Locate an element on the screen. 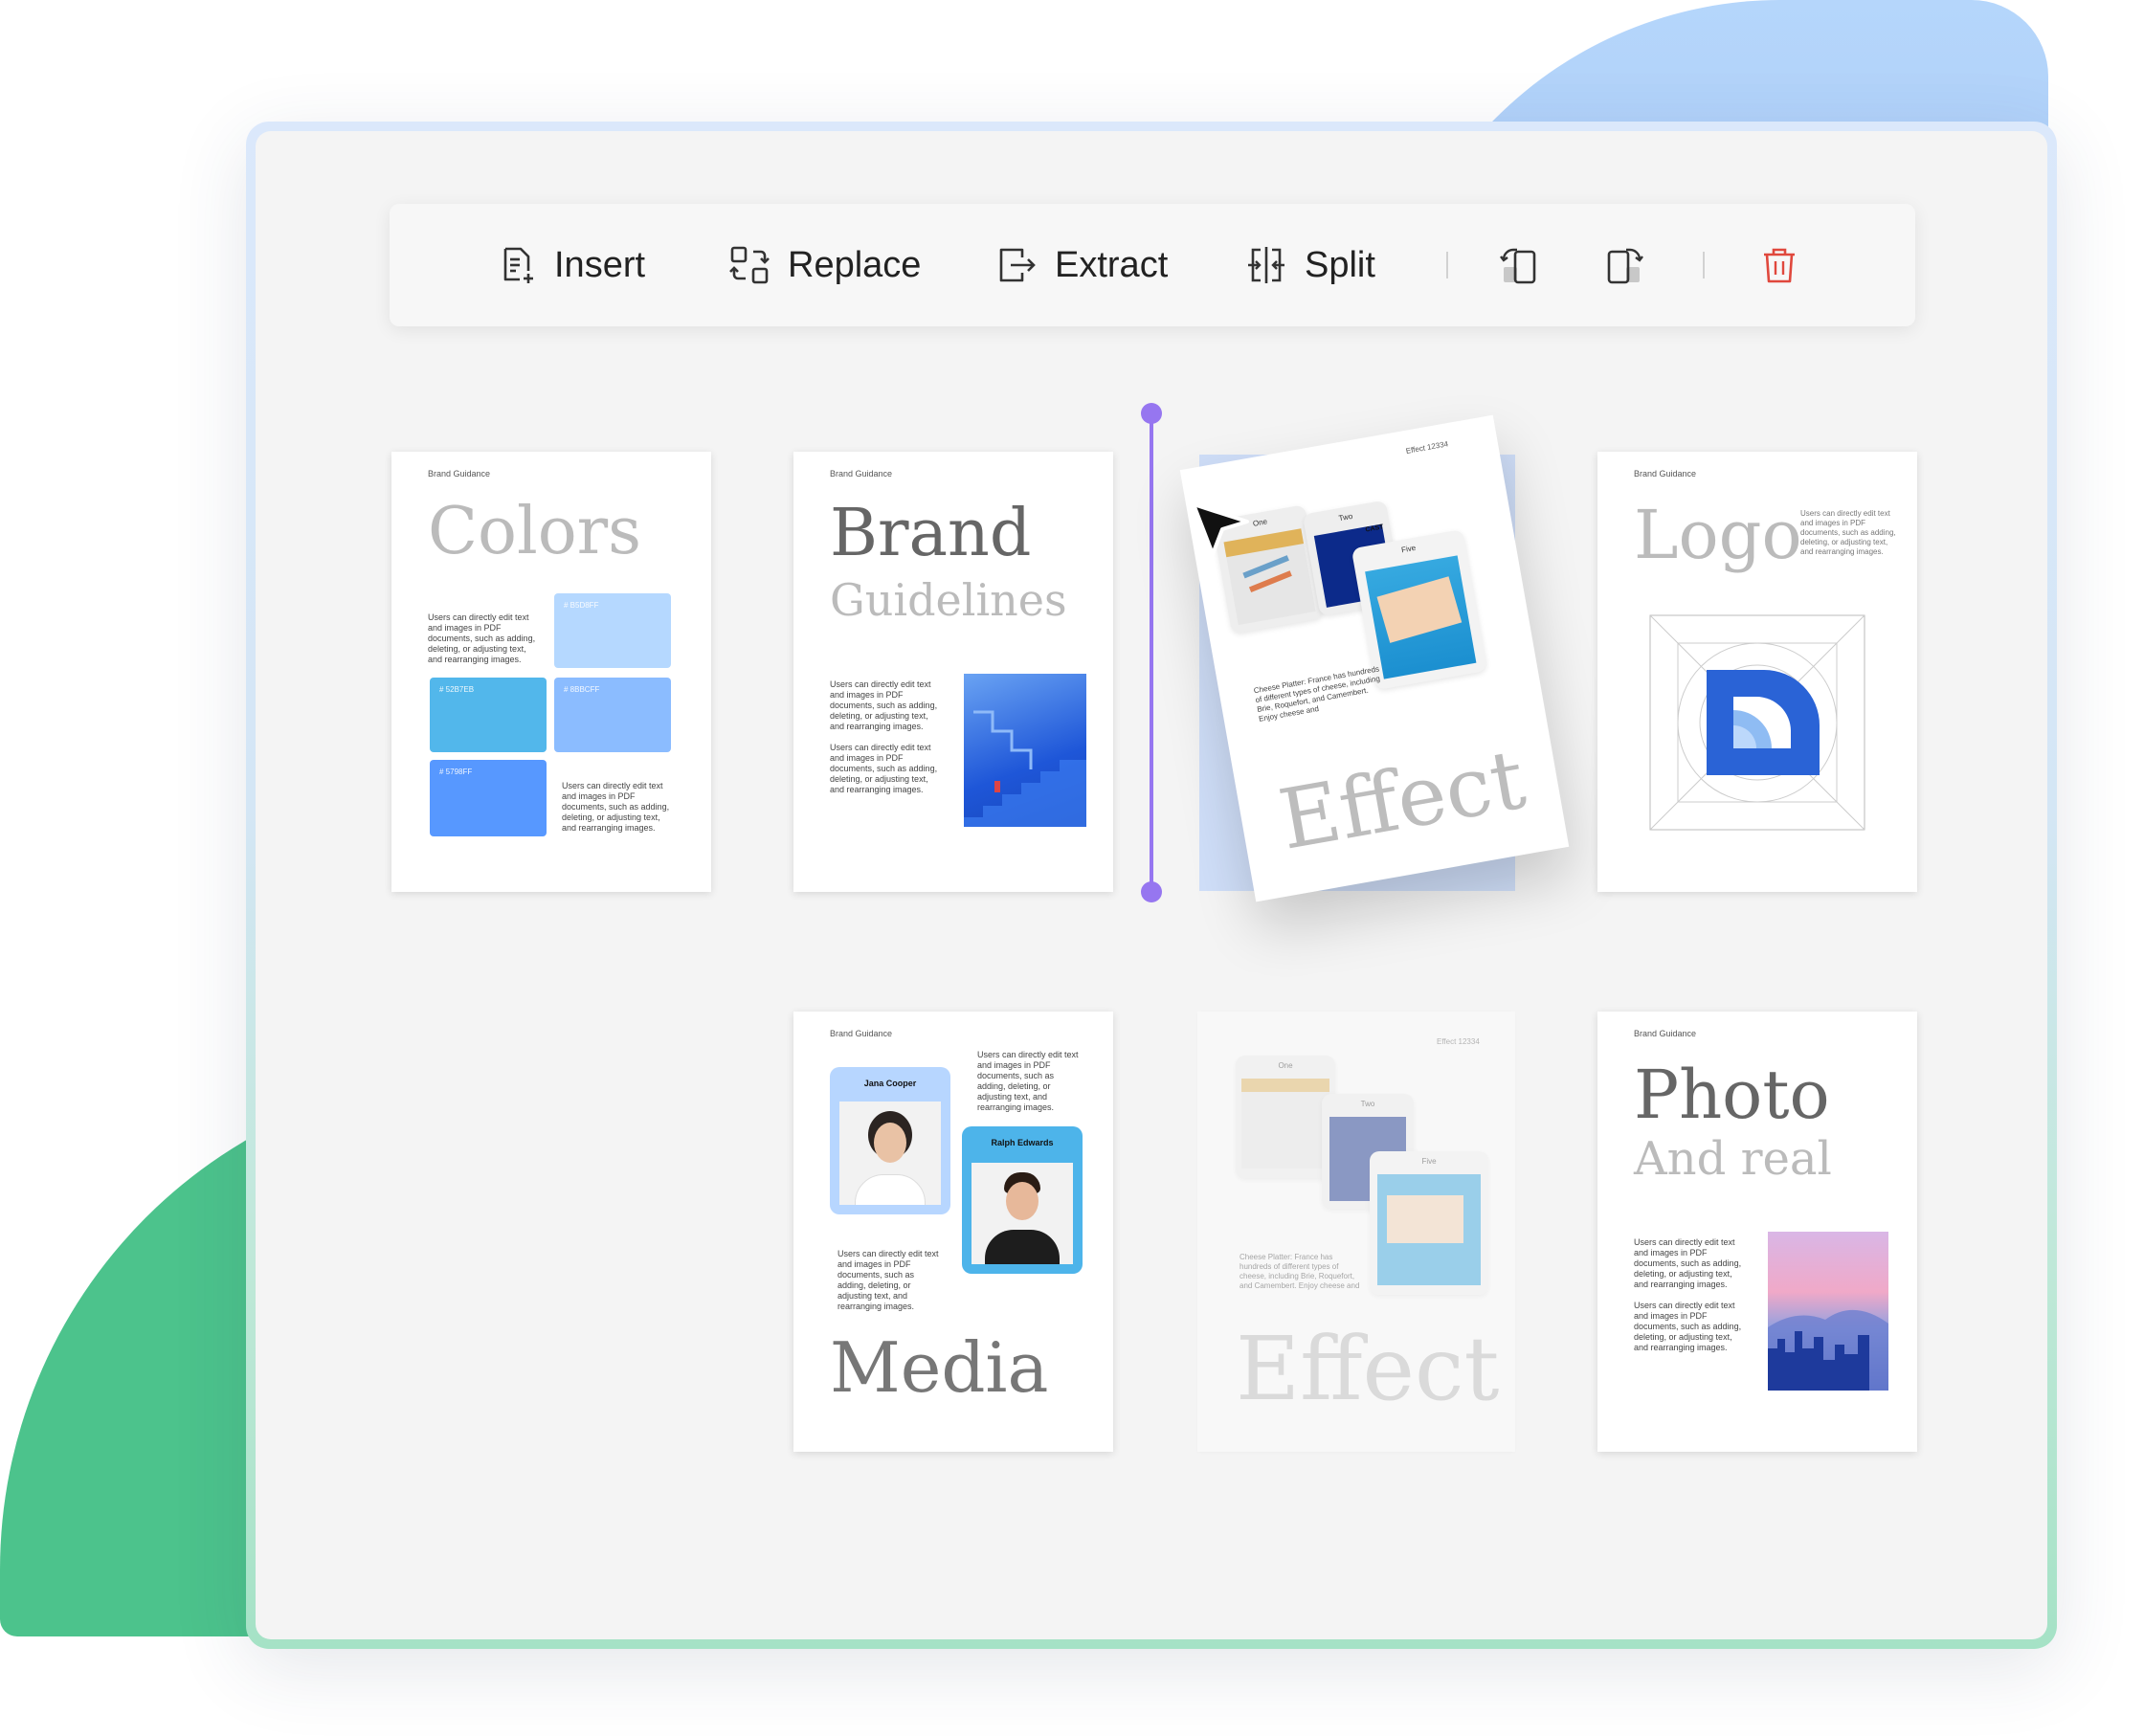 This screenshot has height=1736, width=2144. stairs-illustration is located at coordinates (1025, 768).